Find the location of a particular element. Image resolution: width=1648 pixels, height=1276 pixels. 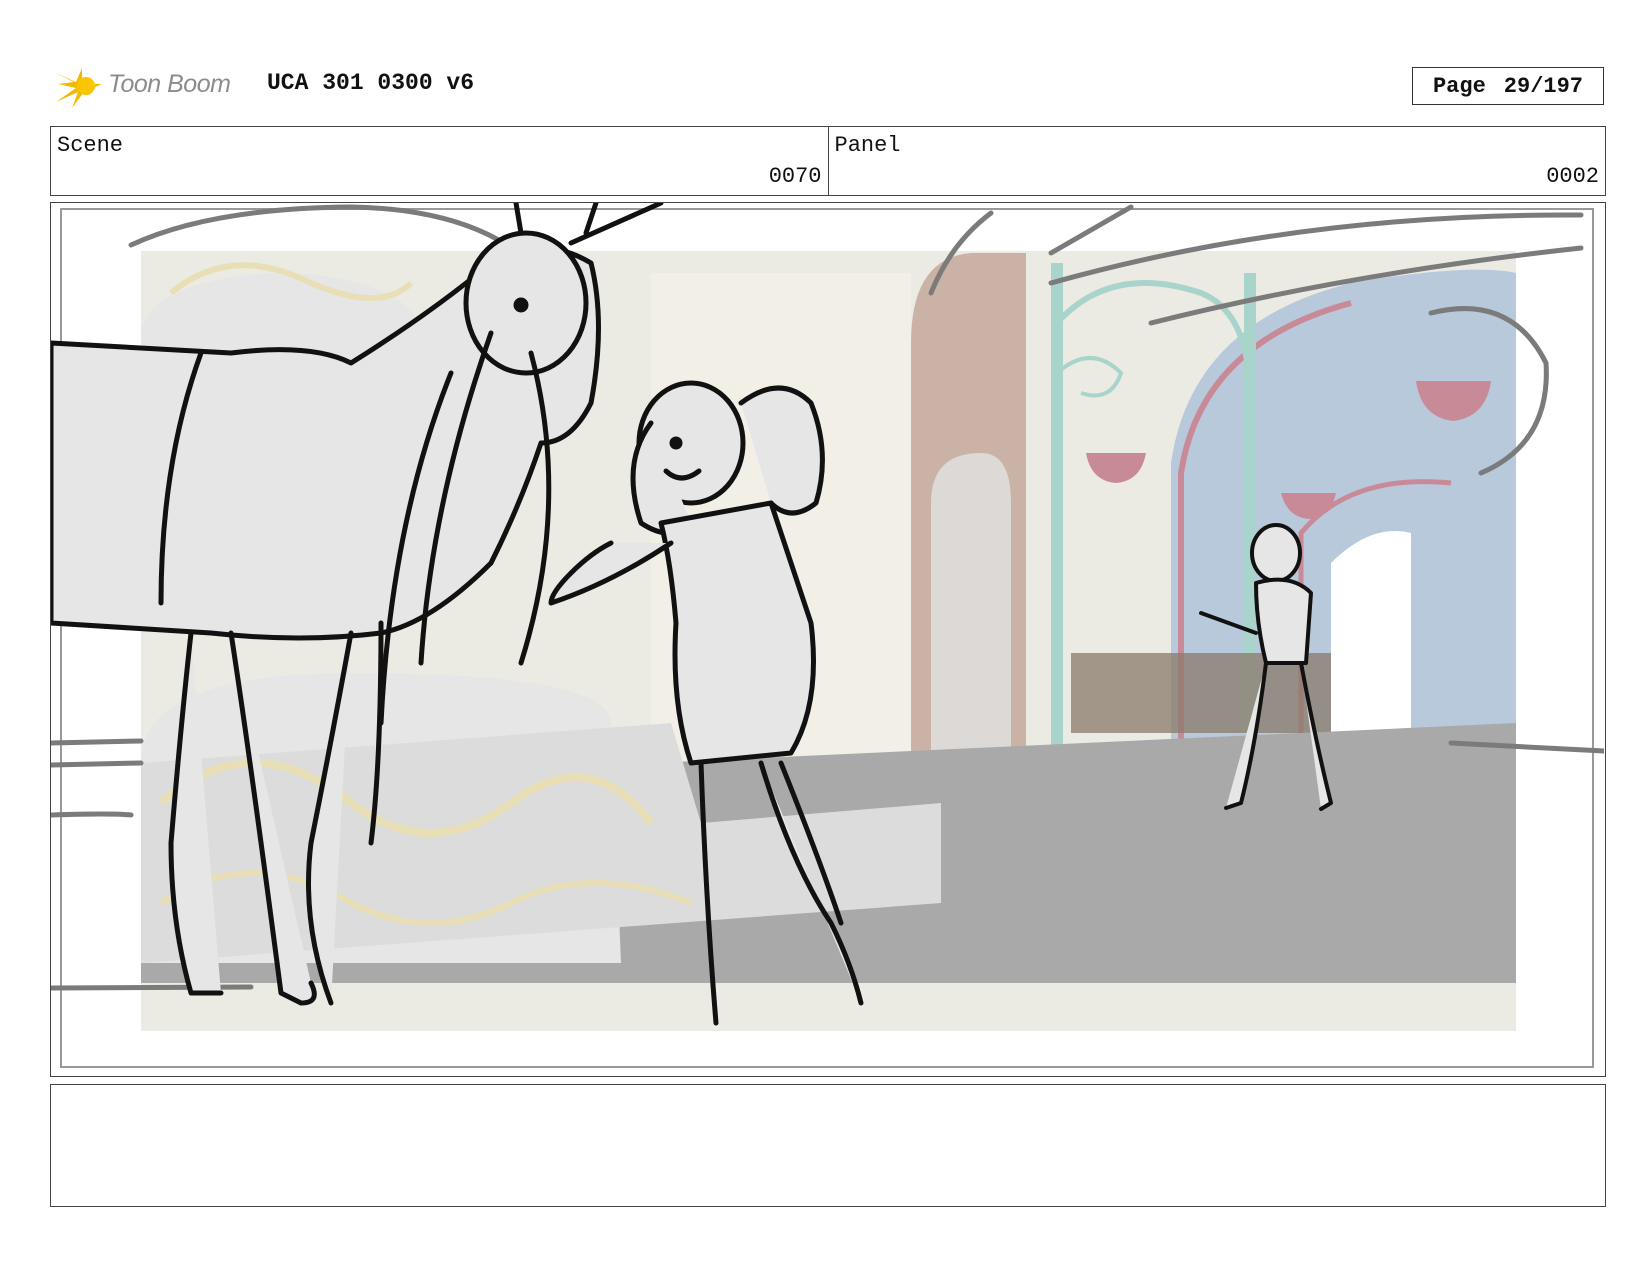

panel-notes is located at coordinates (828, 1145).